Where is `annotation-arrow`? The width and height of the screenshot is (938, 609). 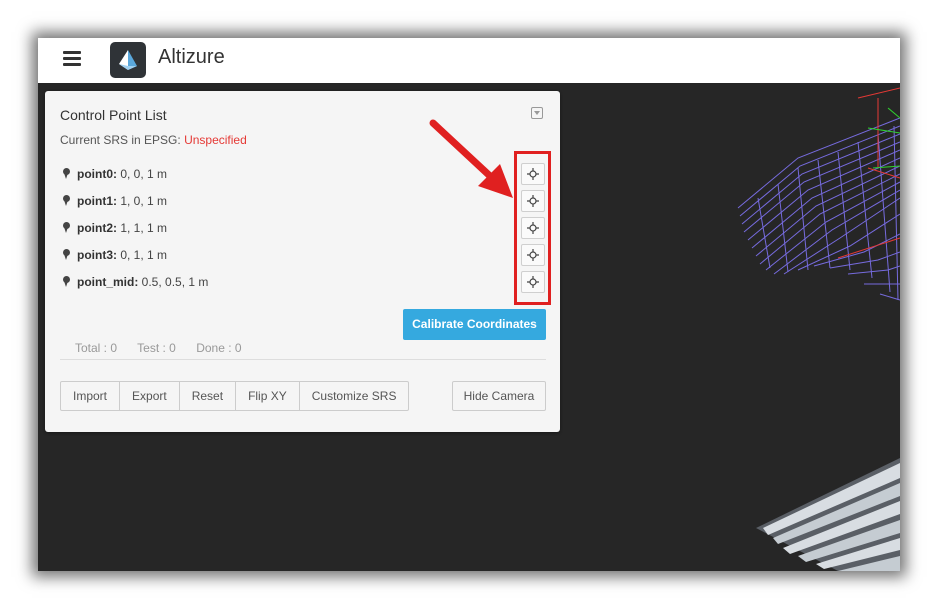
annotation-arrow is located at coordinates (471, 158).